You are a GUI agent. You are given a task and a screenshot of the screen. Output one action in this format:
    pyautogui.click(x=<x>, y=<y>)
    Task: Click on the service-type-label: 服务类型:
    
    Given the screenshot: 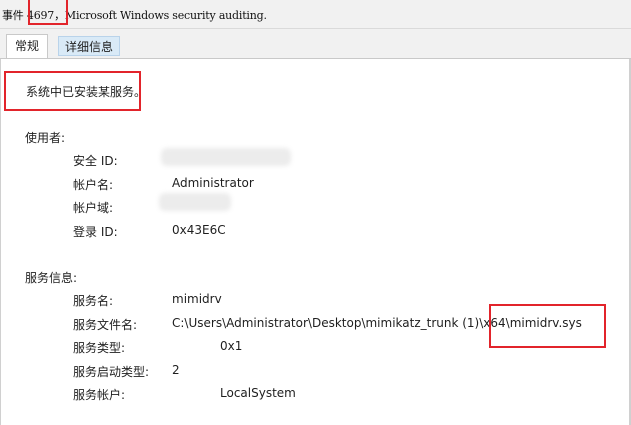 What is the action you would take?
    pyautogui.click(x=99, y=348)
    